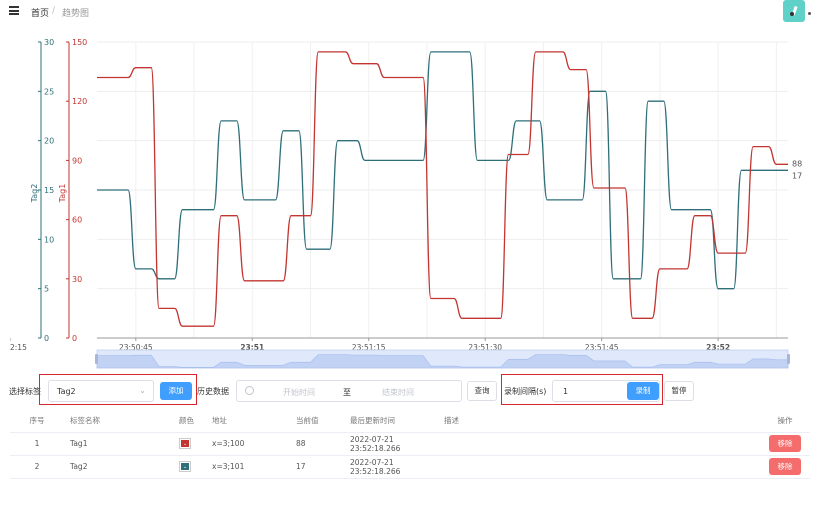 The height and width of the screenshot is (506, 813). I want to click on tag1-axis-label: Tag1, so click(62, 194).